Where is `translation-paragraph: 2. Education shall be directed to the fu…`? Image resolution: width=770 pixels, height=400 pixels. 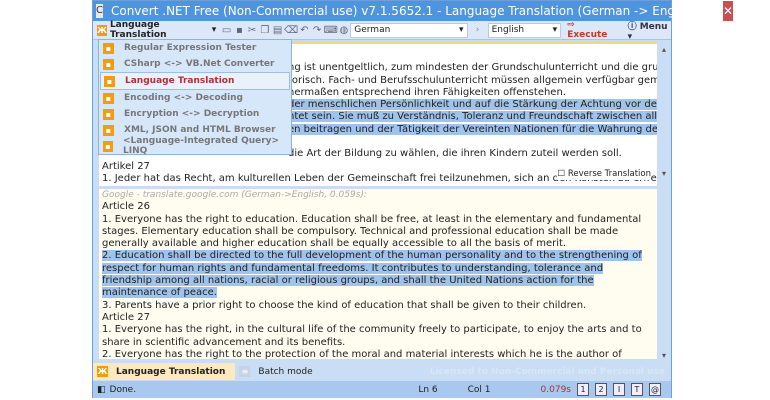
translation-paragraph: 2. Education shall be directed to the fu… is located at coordinates (377, 274).